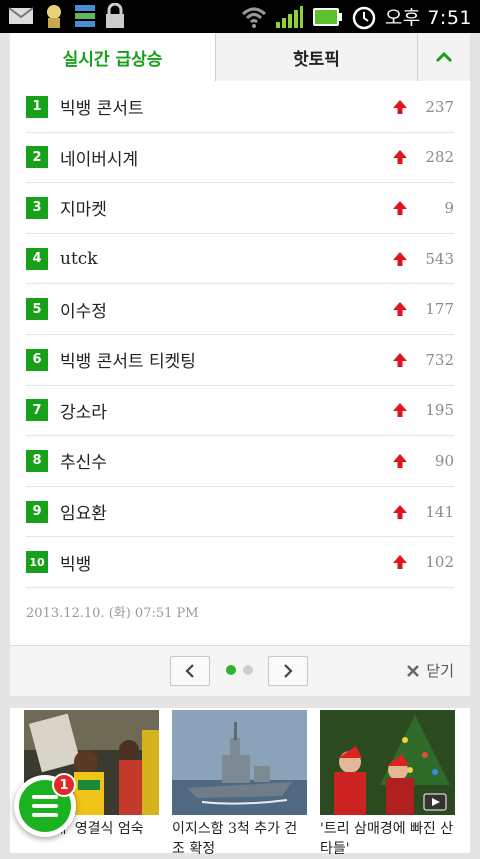 The width and height of the screenshot is (480, 859). What do you see at coordinates (85, 16) in the screenshot?
I see `storage-icon` at bounding box center [85, 16].